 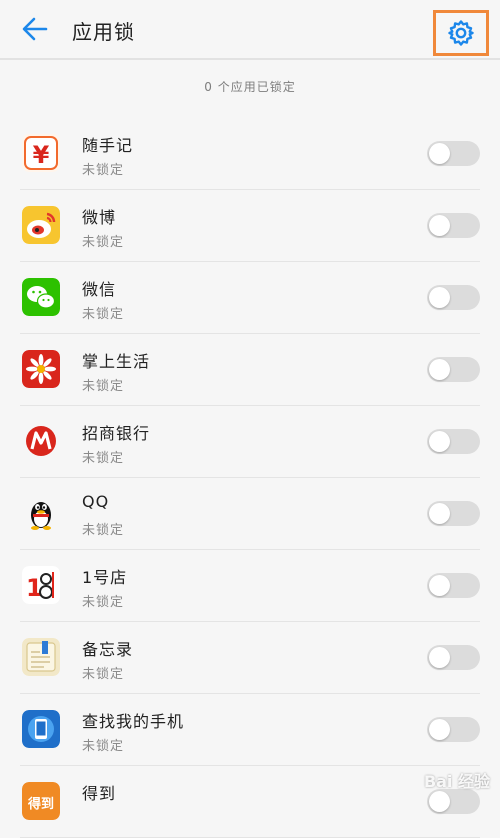 I want to click on dedao-icon: 得到, so click(x=41, y=801).